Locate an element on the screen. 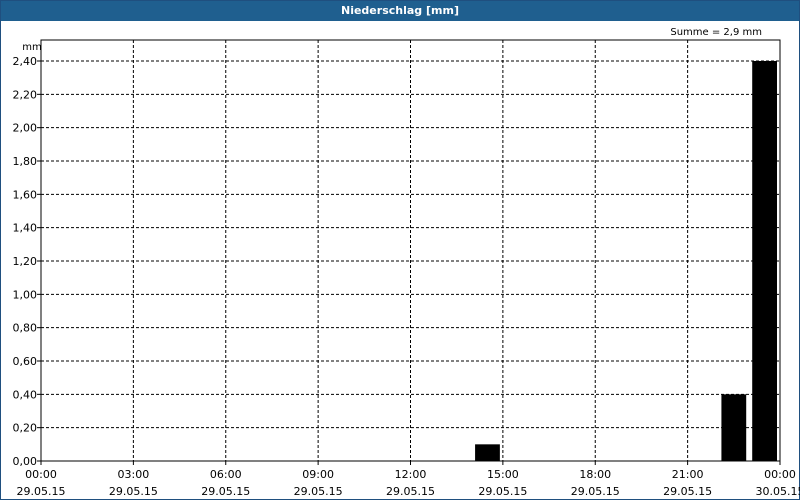 Image resolution: width=800 pixels, height=500 pixels. x-tick-time: 21:00 is located at coordinates (688, 474).